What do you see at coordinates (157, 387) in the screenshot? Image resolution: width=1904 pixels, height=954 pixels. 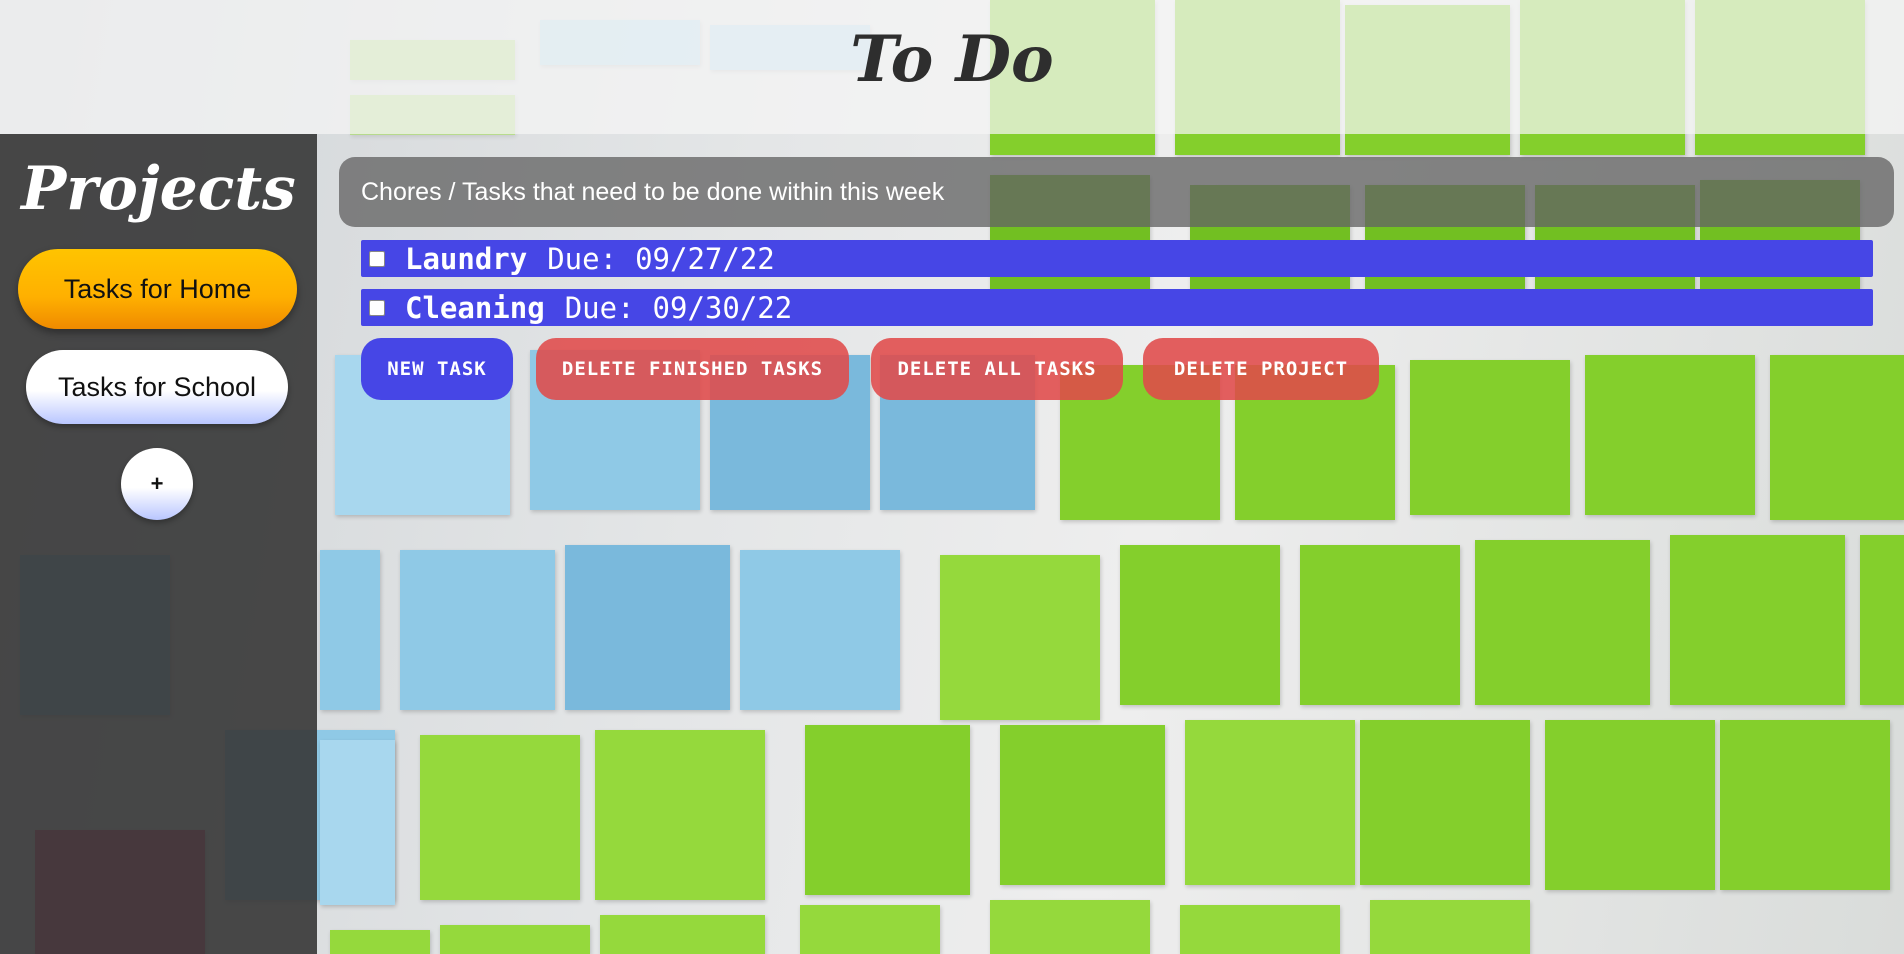 I see `project-button-tasks-for-school: Tasks for School` at bounding box center [157, 387].